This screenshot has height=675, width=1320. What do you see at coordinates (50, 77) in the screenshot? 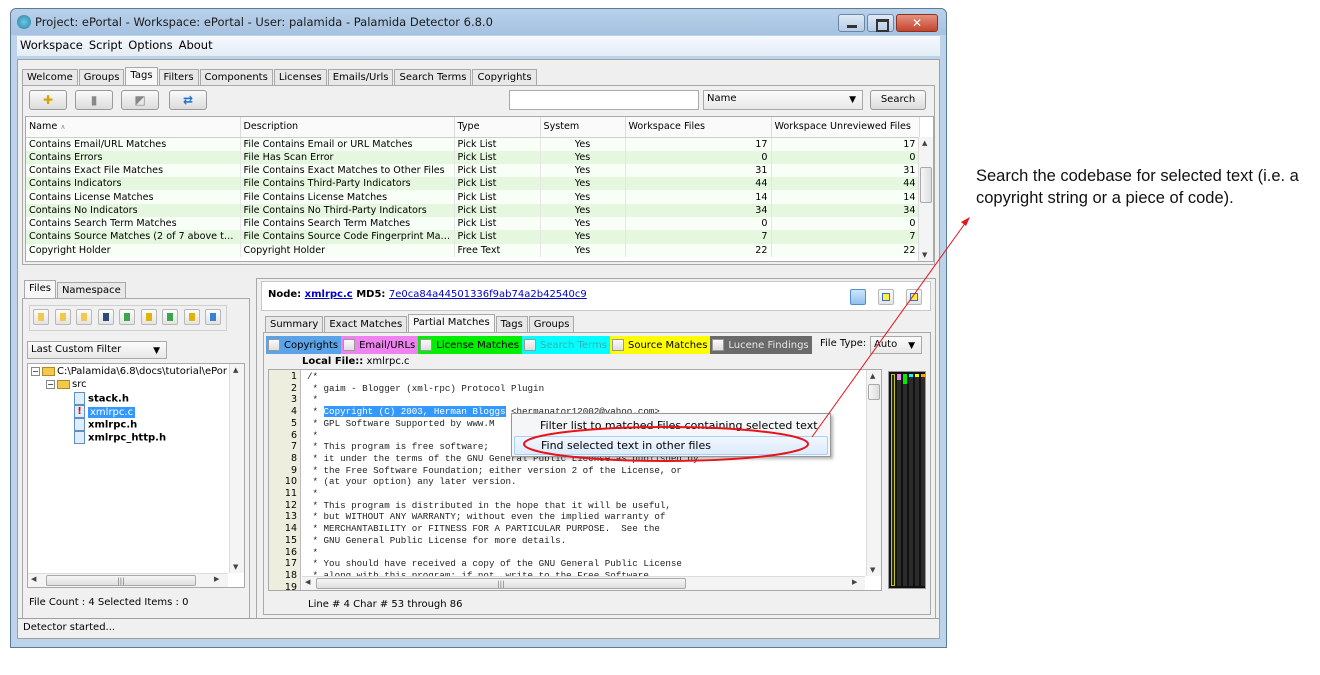
I see `tab-welcome: Welcome` at bounding box center [50, 77].